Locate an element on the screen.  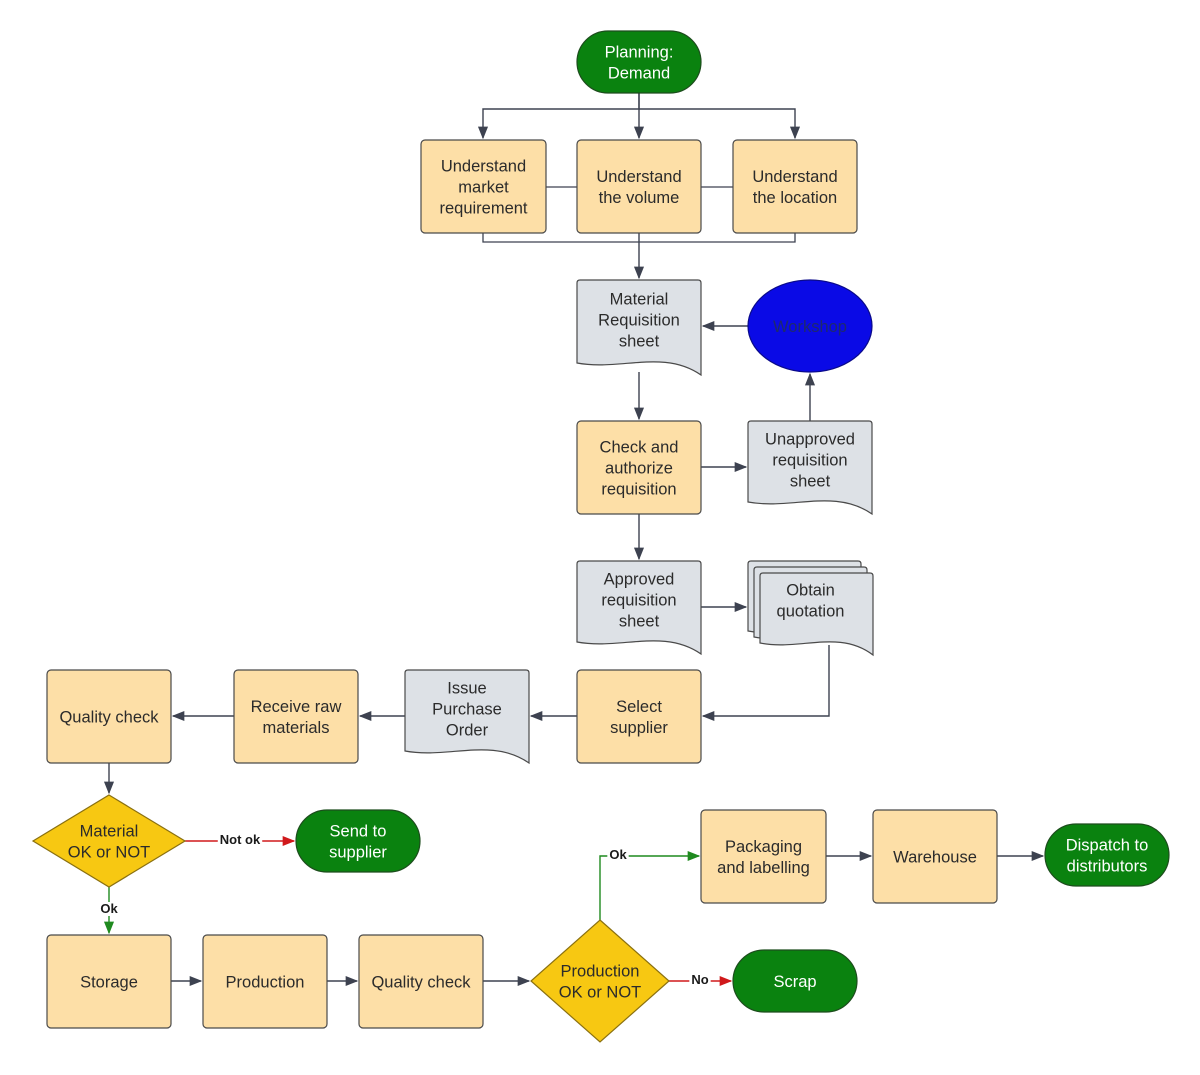
node-label: Storage is located at coordinates (109, 983).